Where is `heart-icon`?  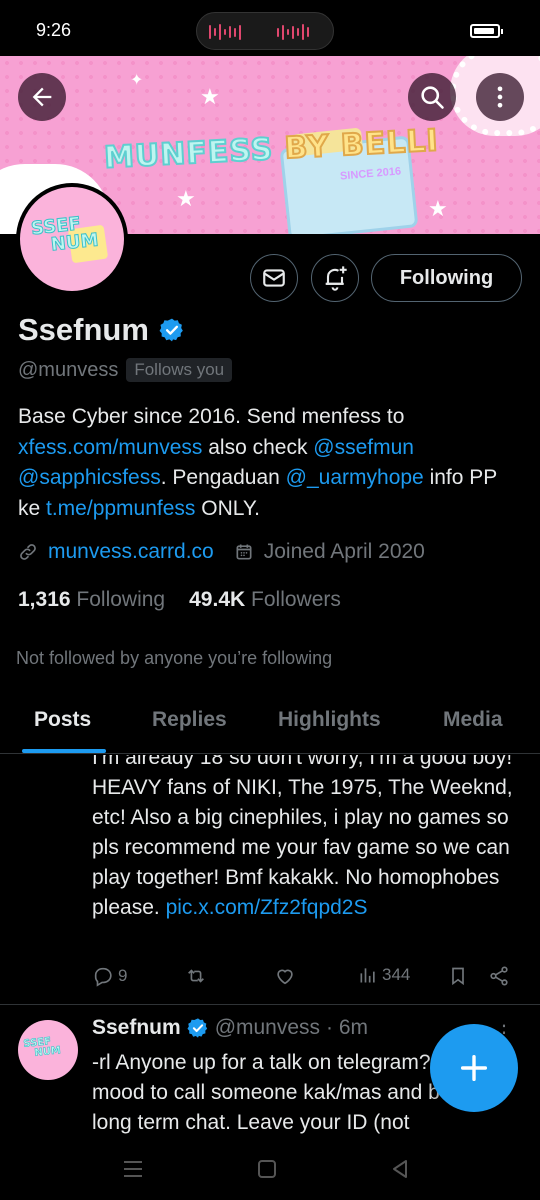 heart-icon is located at coordinates (285, 977).